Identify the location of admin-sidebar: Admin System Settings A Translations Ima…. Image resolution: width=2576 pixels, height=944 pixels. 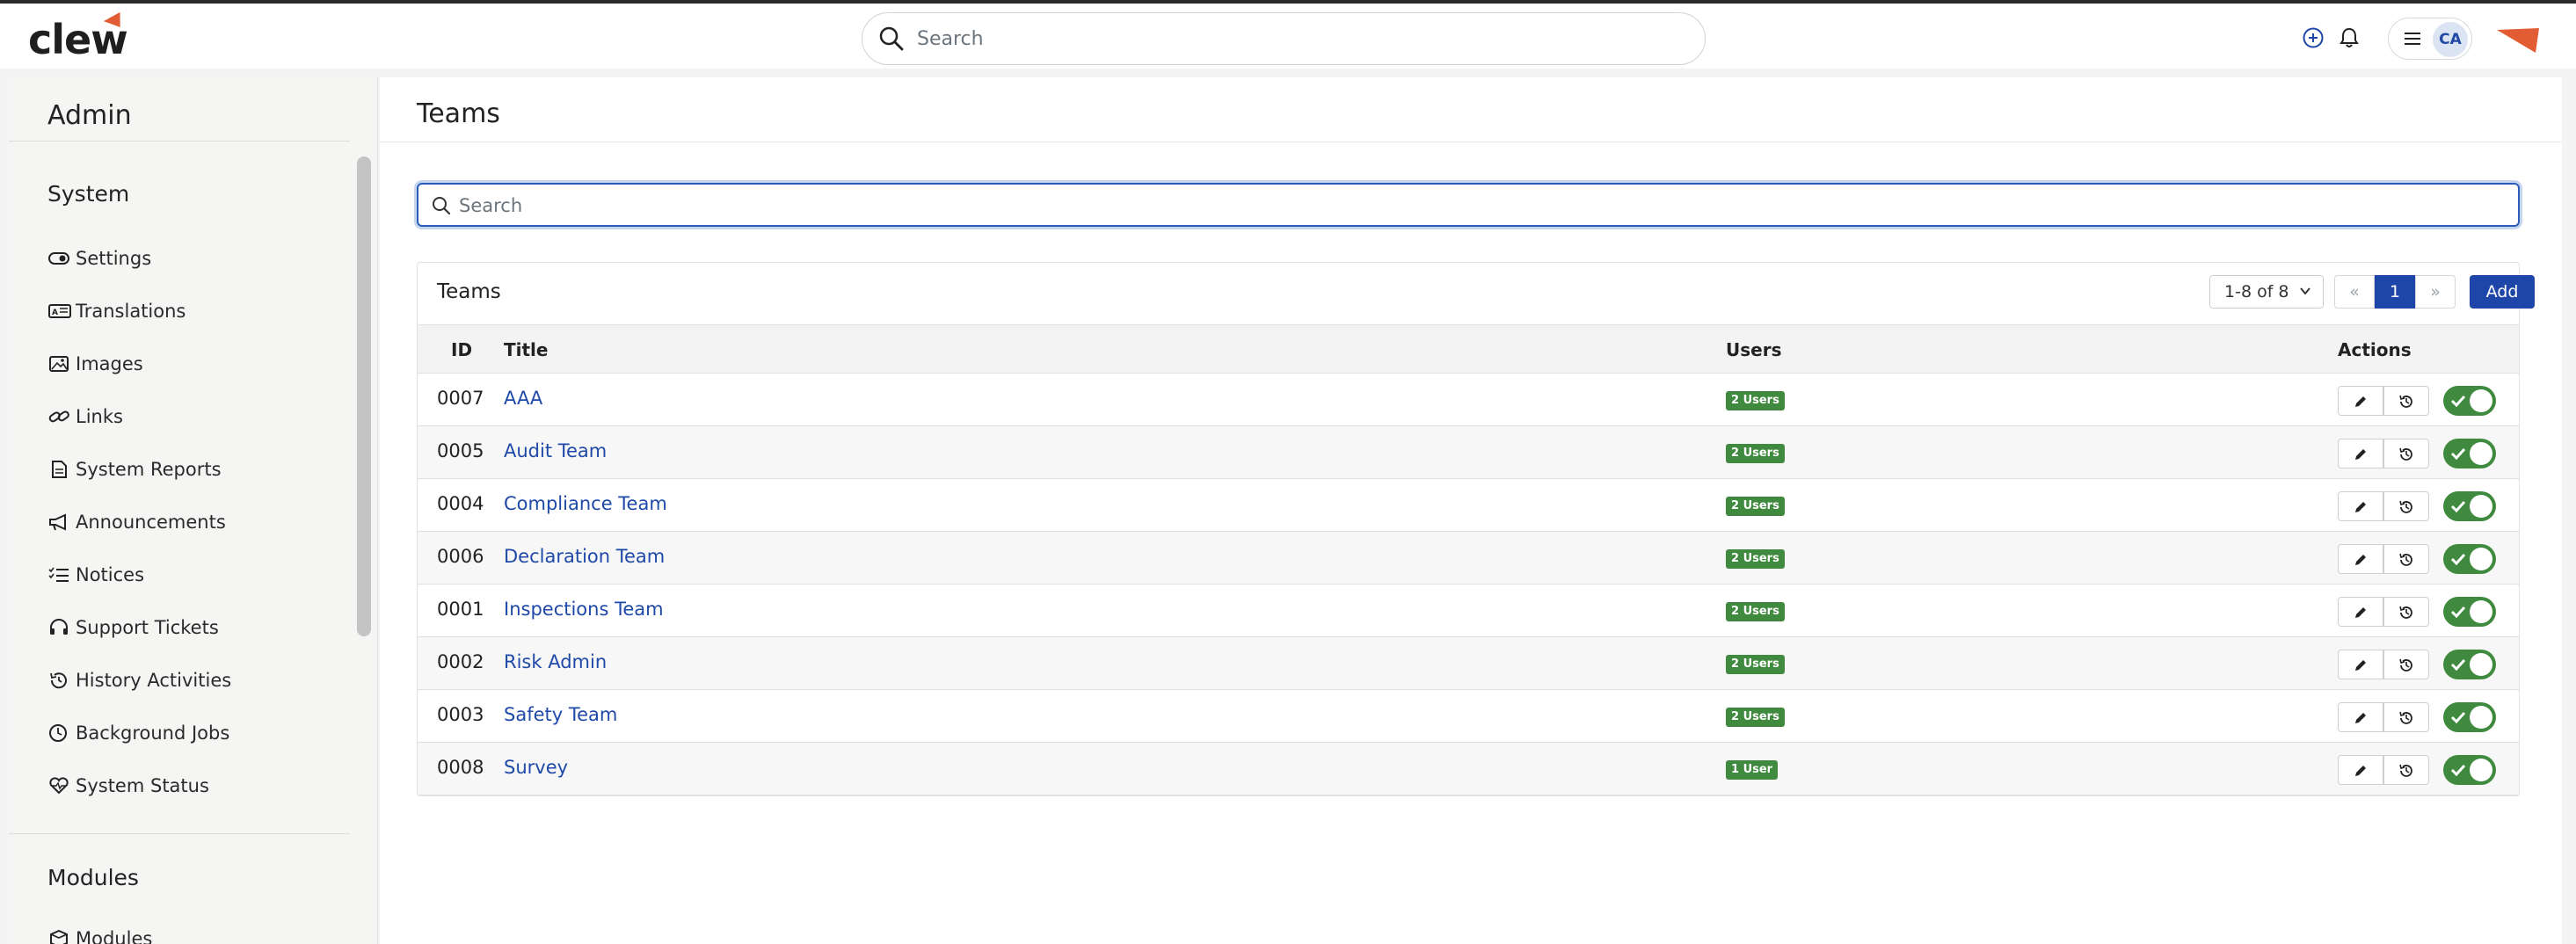
(193, 510).